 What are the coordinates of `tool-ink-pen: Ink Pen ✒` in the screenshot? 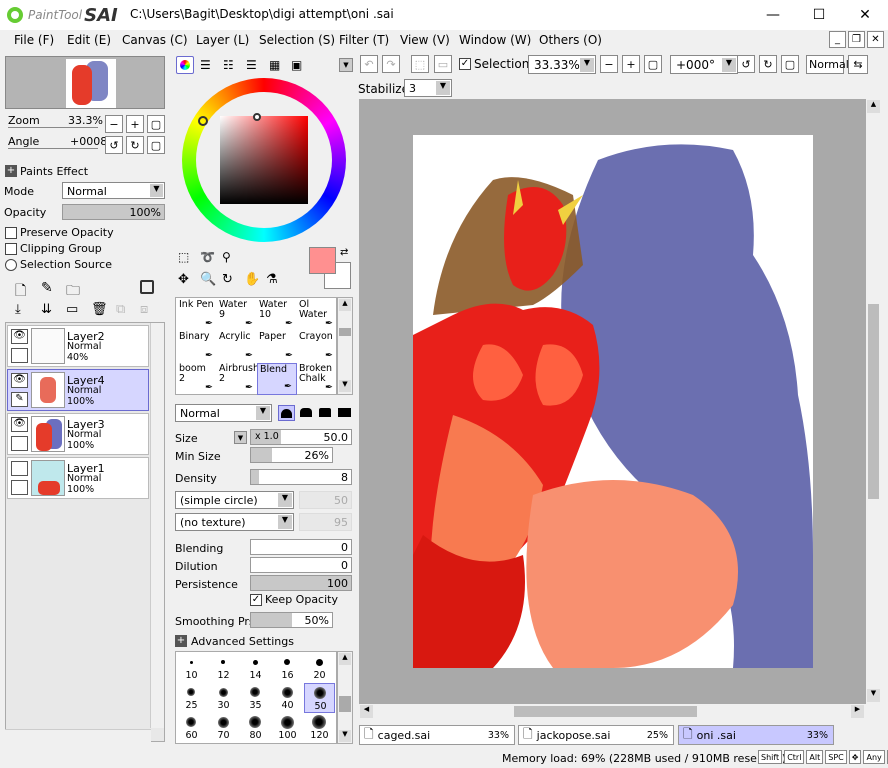 It's located at (197, 315).